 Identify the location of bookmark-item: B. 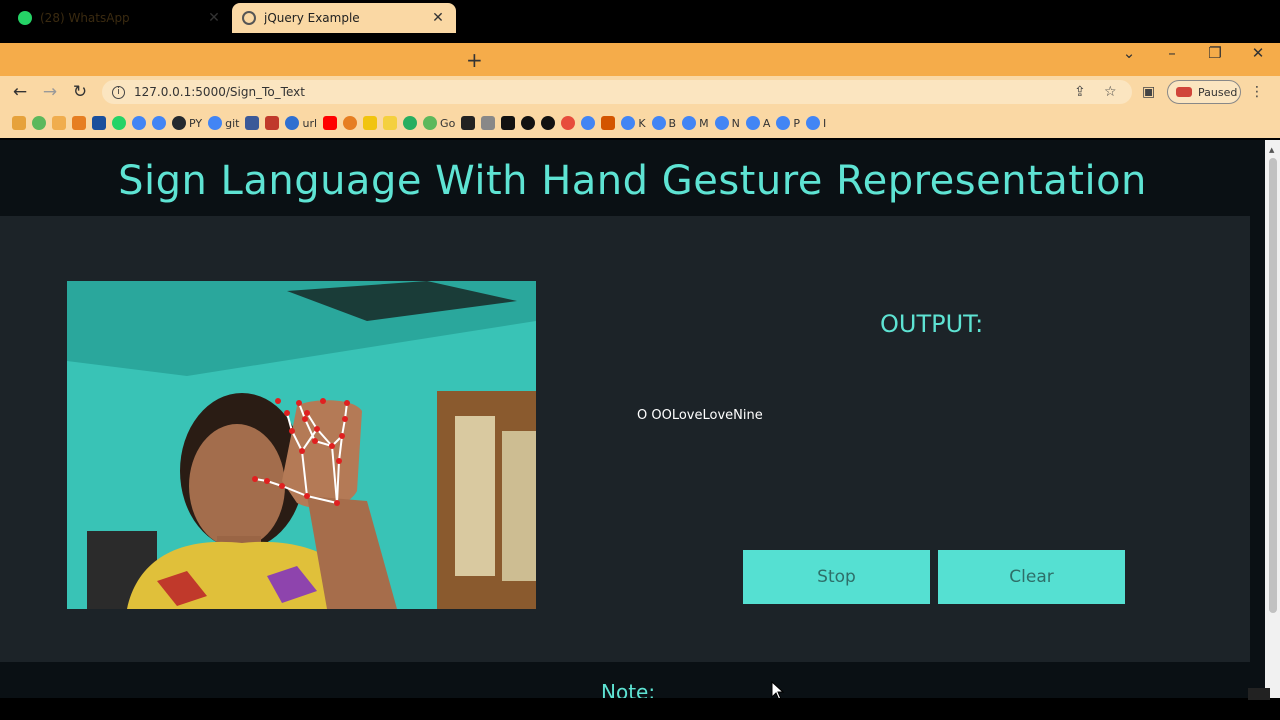
(664, 123).